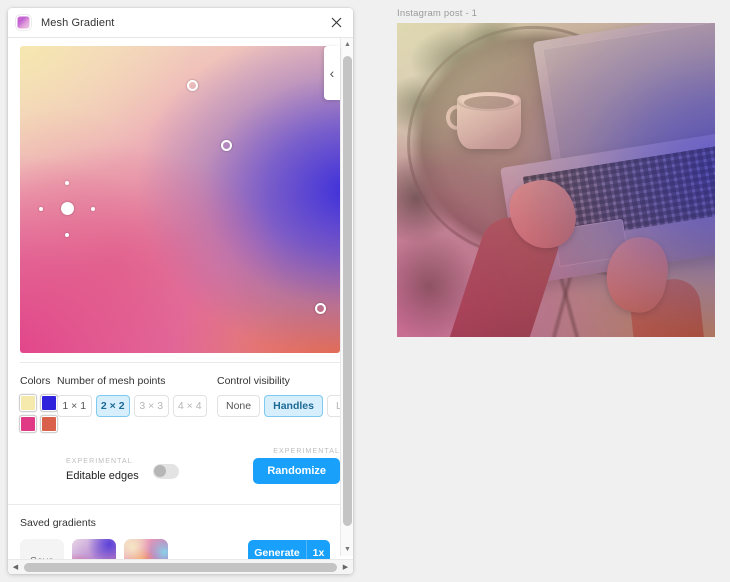  I want to click on editable-edges-label: Editable edges, so click(102, 476).